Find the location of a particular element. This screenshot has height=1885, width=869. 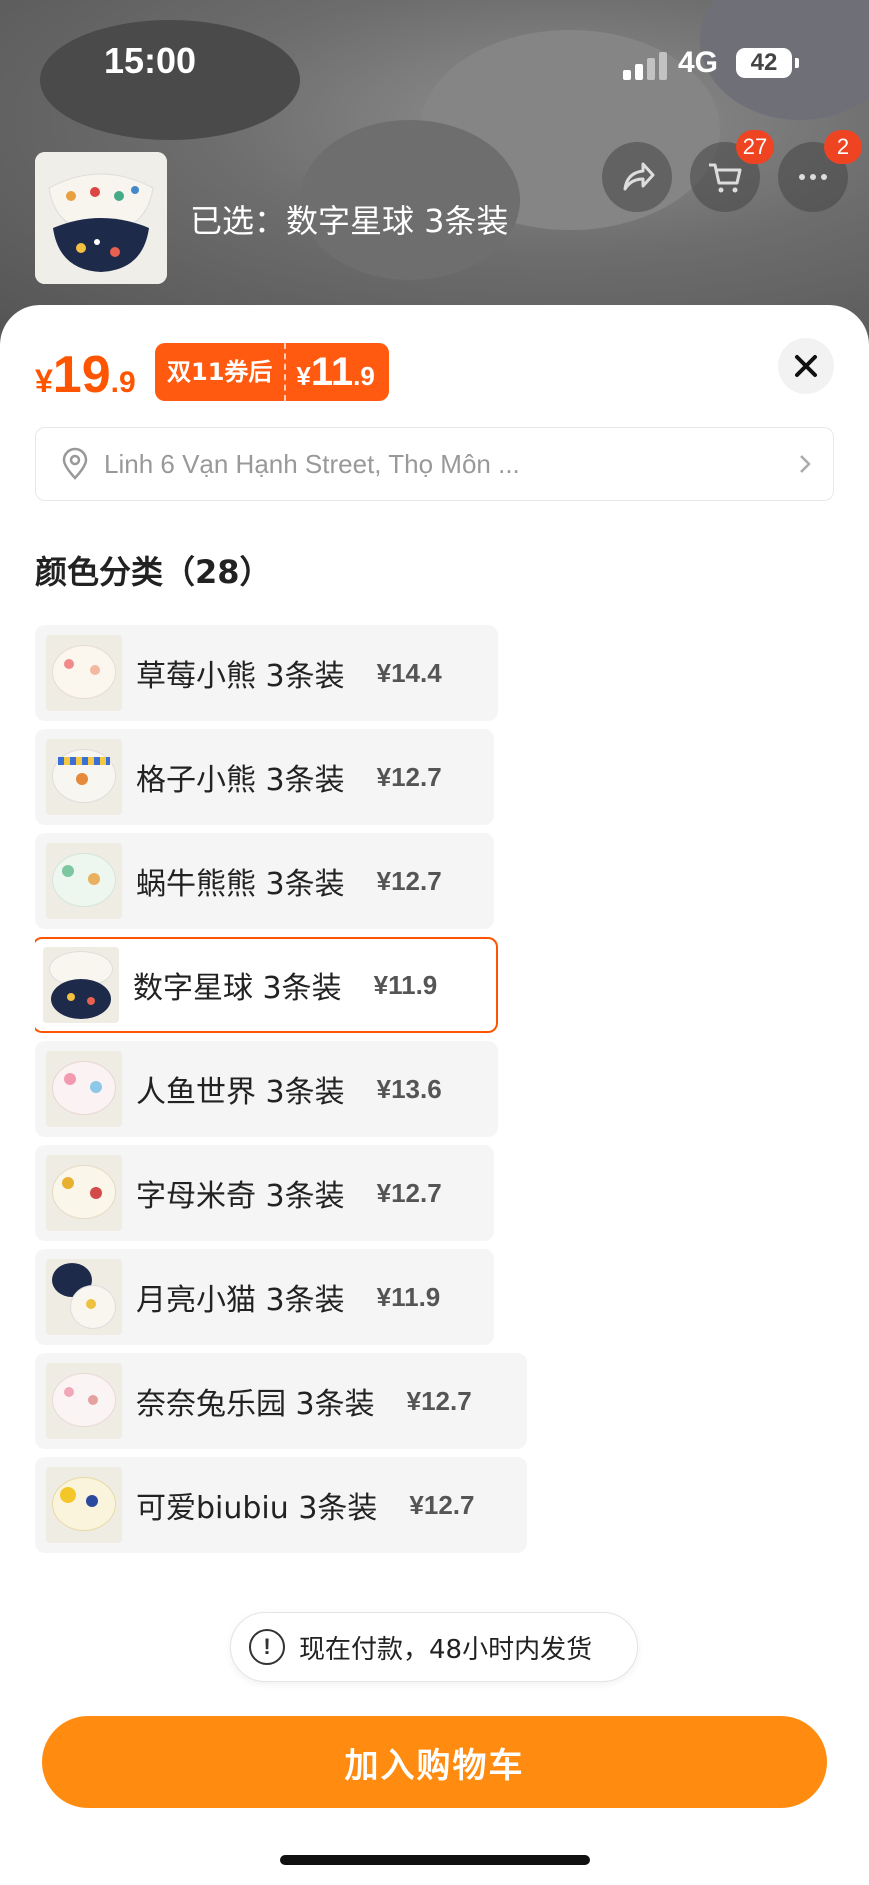

variant-name: 可爱biubiu 3条装 is located at coordinates (257, 1508).